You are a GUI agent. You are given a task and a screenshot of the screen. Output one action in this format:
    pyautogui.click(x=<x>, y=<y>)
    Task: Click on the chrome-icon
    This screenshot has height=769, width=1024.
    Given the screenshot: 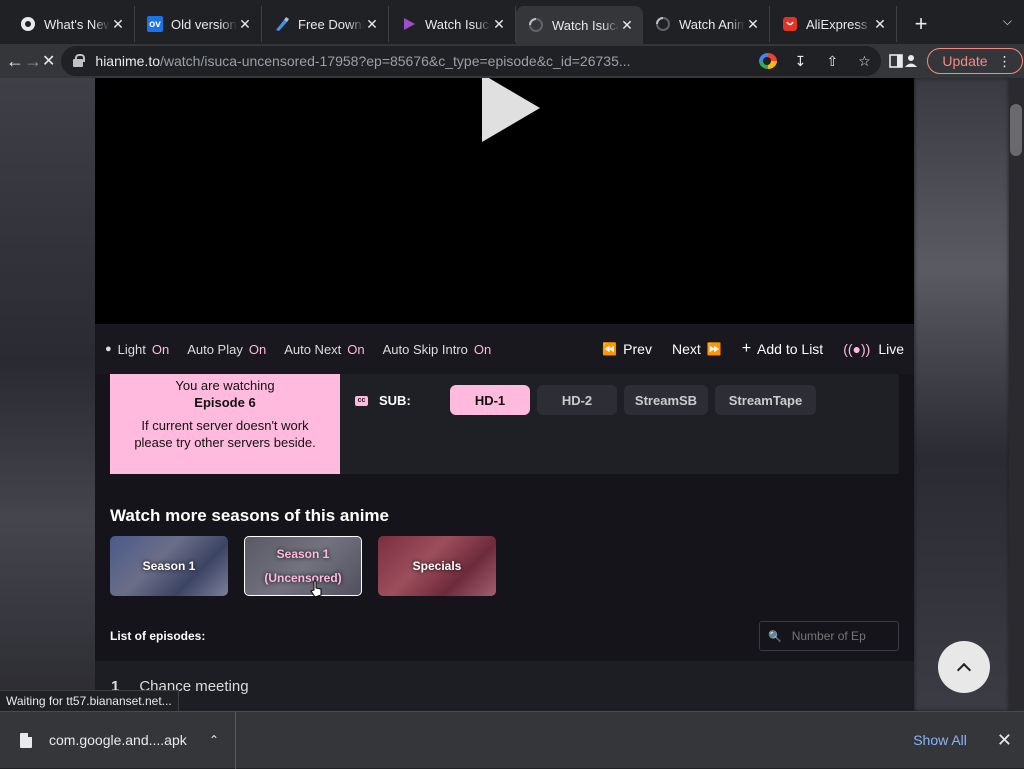 What is the action you would take?
    pyautogui.click(x=28, y=24)
    